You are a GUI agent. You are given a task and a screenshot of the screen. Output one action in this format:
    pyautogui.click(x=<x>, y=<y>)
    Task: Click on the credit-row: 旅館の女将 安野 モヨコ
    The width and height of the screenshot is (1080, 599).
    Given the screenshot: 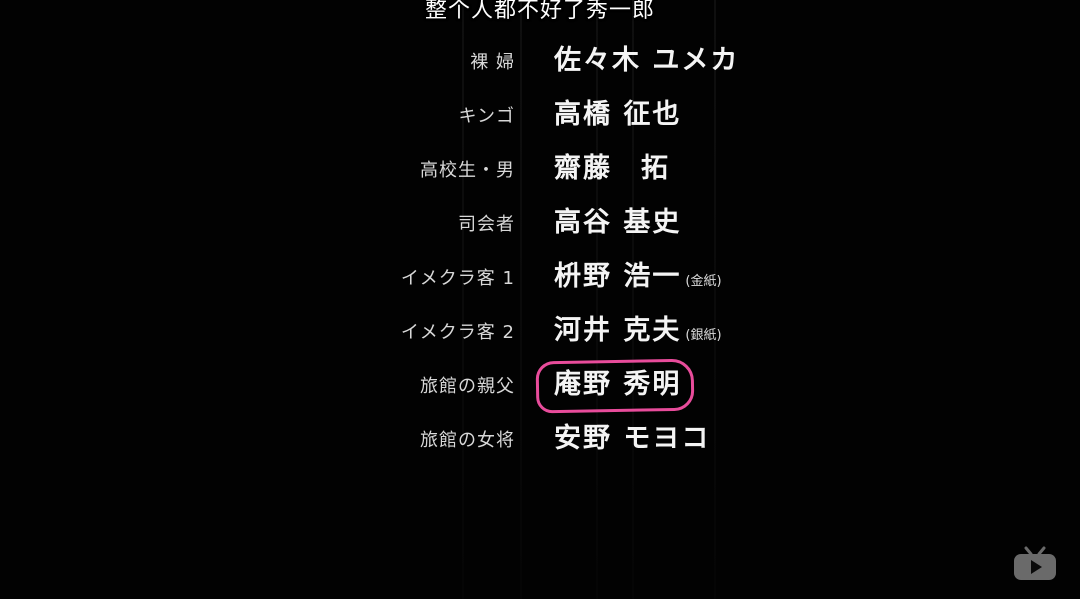 What is the action you would take?
    pyautogui.click(x=540, y=437)
    